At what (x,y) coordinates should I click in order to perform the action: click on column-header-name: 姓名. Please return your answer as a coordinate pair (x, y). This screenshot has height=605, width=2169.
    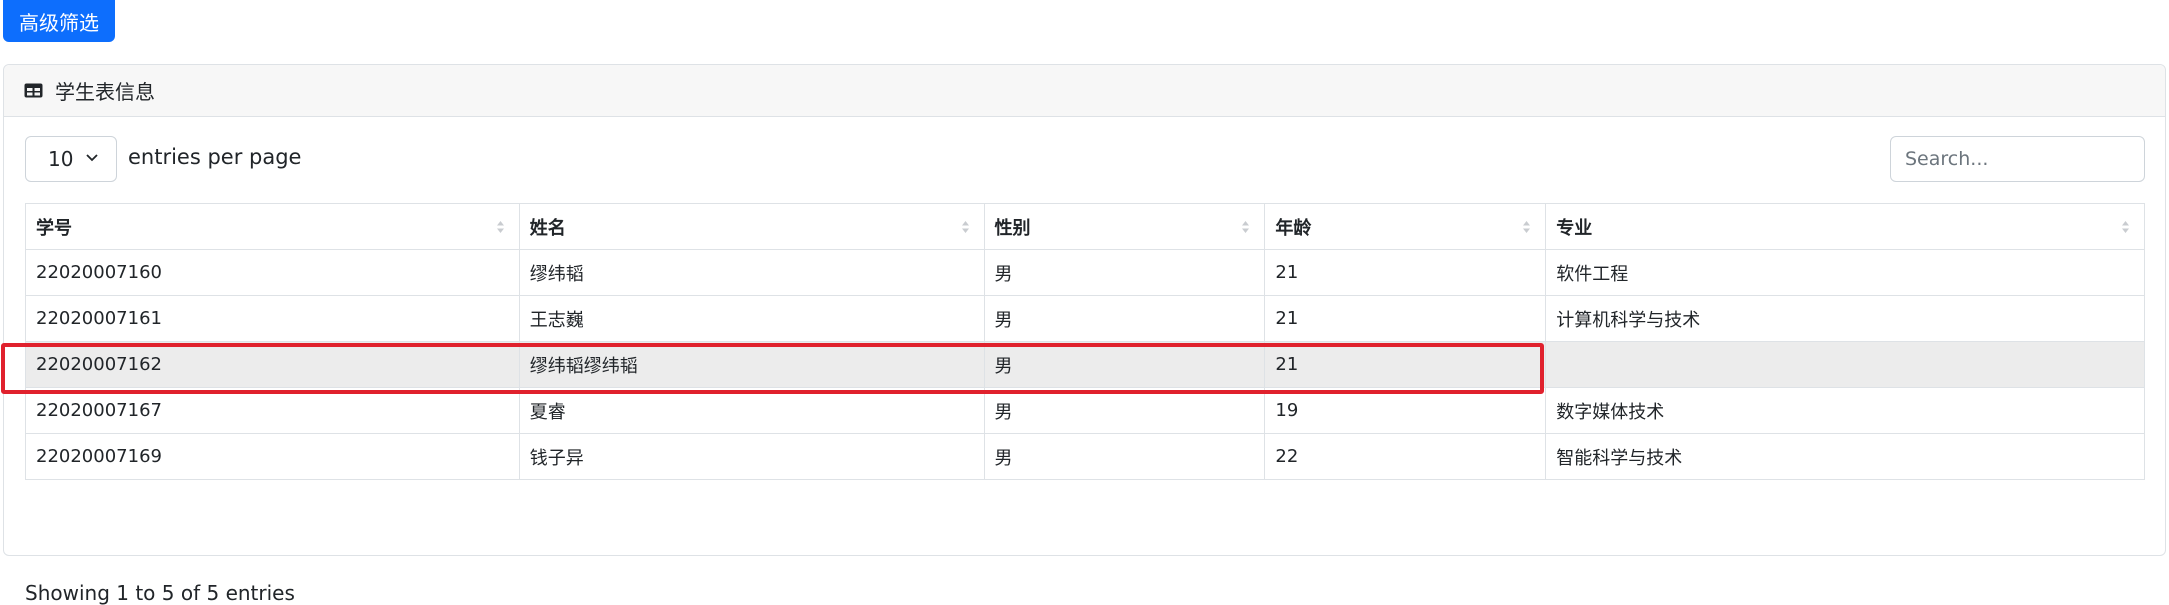
    Looking at the image, I should click on (751, 226).